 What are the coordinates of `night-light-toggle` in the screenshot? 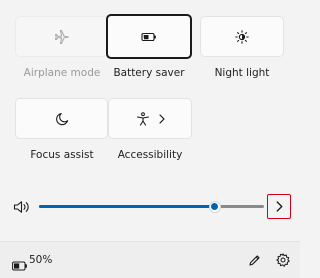 It's located at (242, 36).